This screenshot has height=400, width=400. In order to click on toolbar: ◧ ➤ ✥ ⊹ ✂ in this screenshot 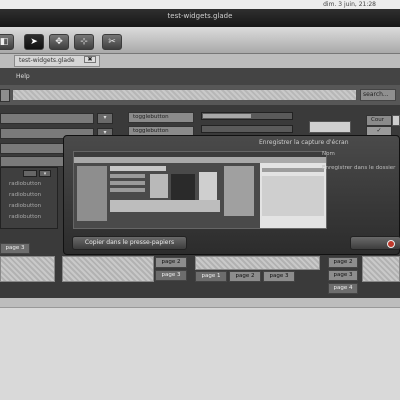, I will do `click(200, 40)`.